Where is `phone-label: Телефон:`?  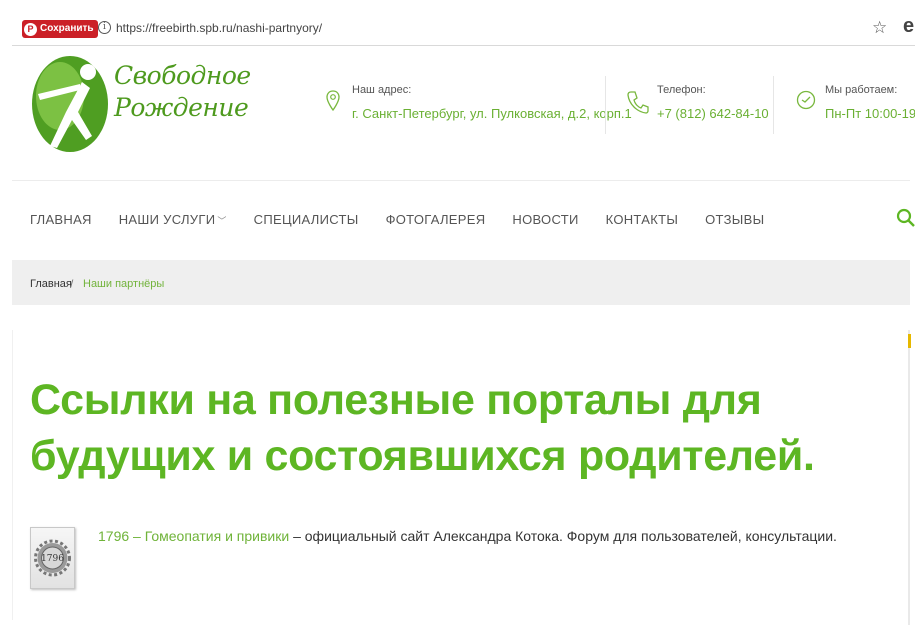 phone-label: Телефон: is located at coordinates (681, 90).